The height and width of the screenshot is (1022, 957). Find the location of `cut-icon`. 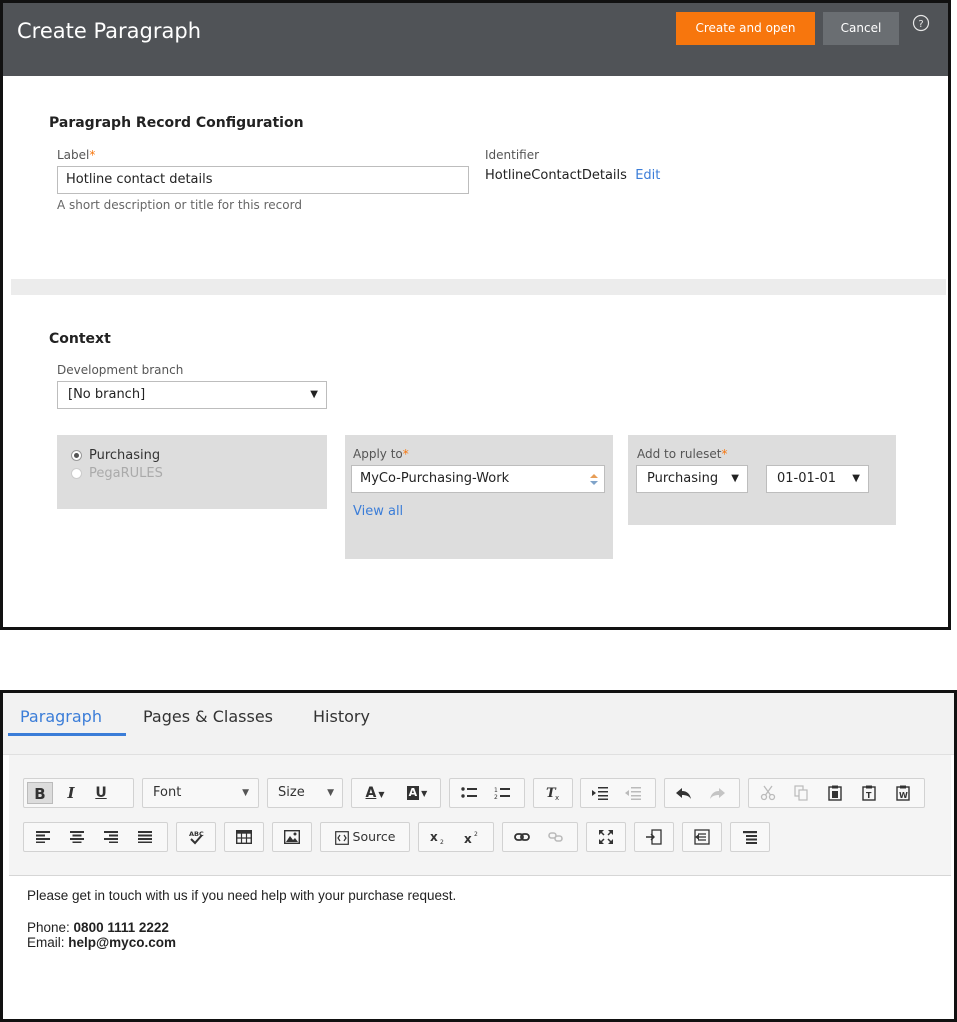

cut-icon is located at coordinates (768, 792).